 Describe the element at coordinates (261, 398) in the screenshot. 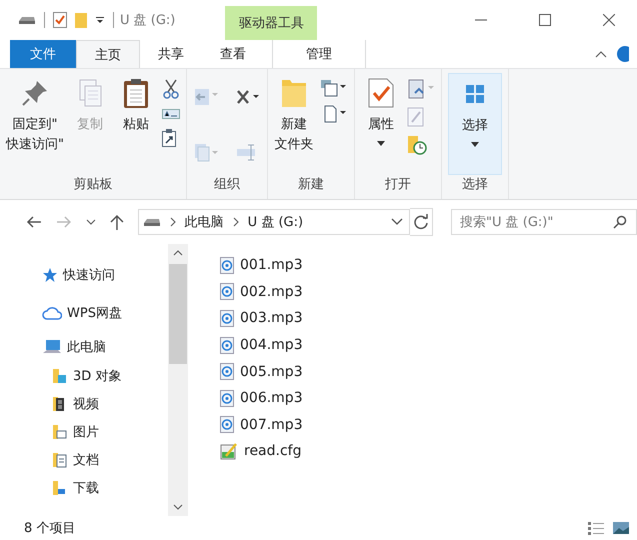

I see `file-item: 006.mp3` at that location.